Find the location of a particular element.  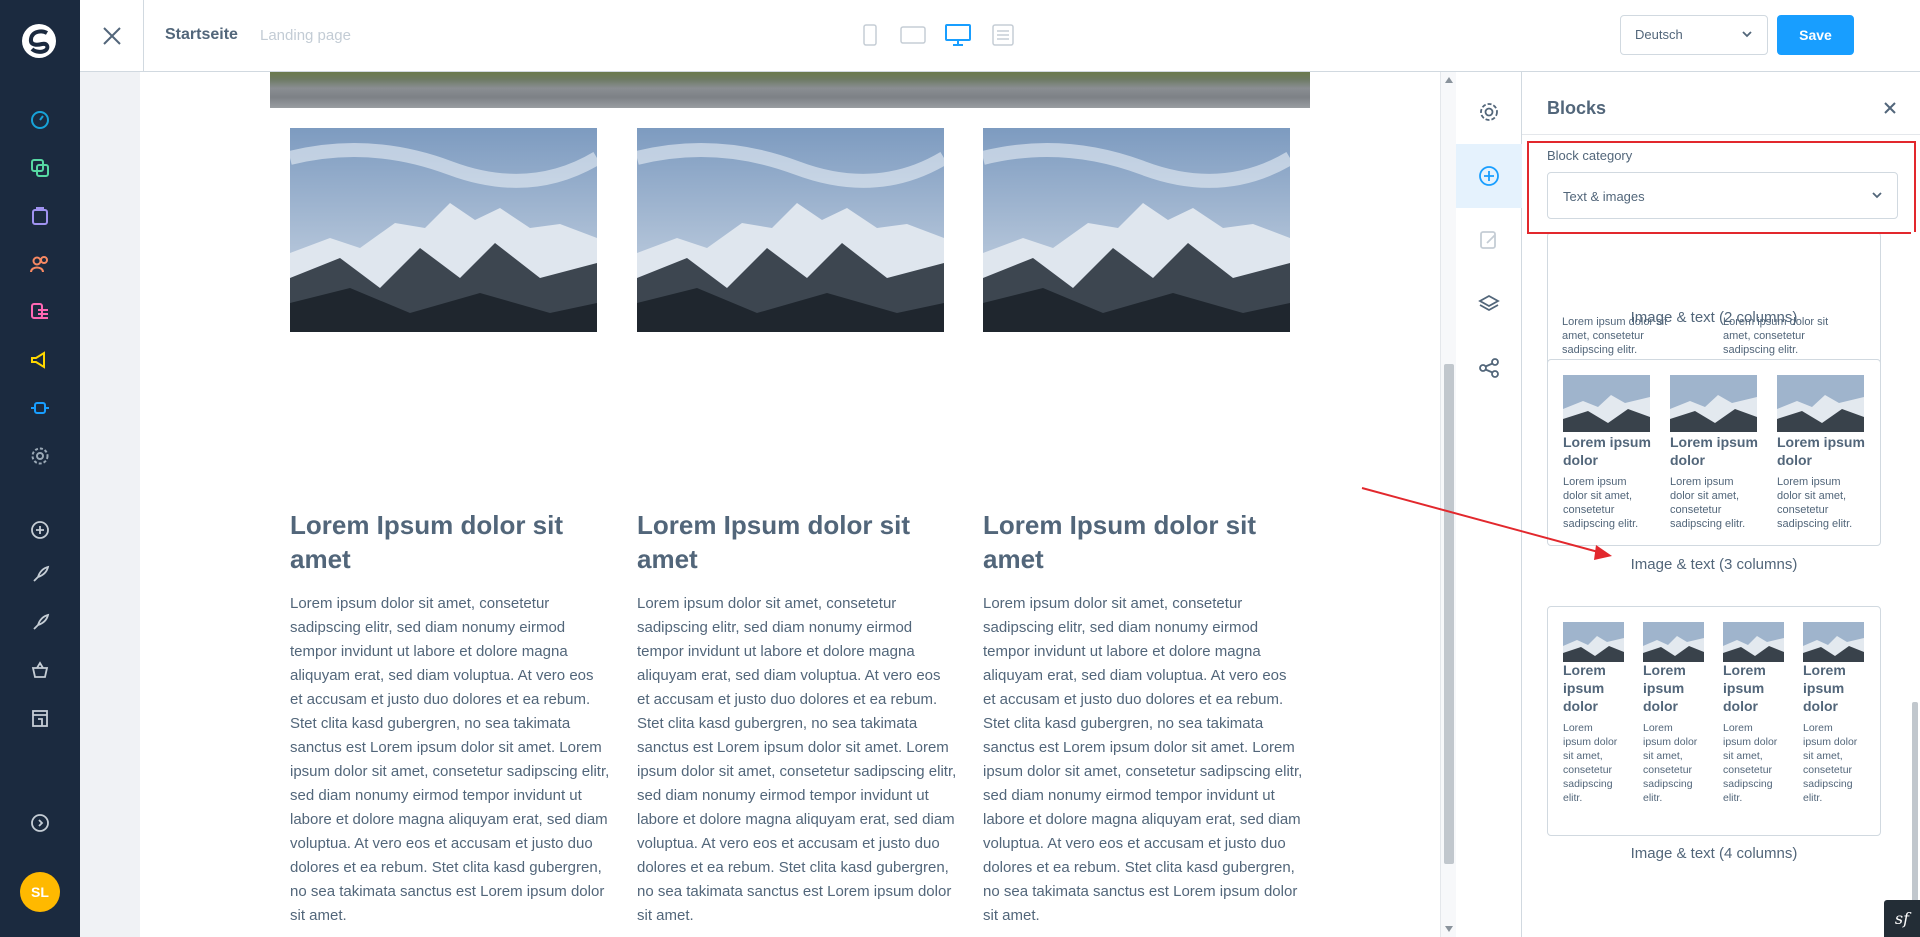

viewport-form-button is located at coordinates (1003, 35).